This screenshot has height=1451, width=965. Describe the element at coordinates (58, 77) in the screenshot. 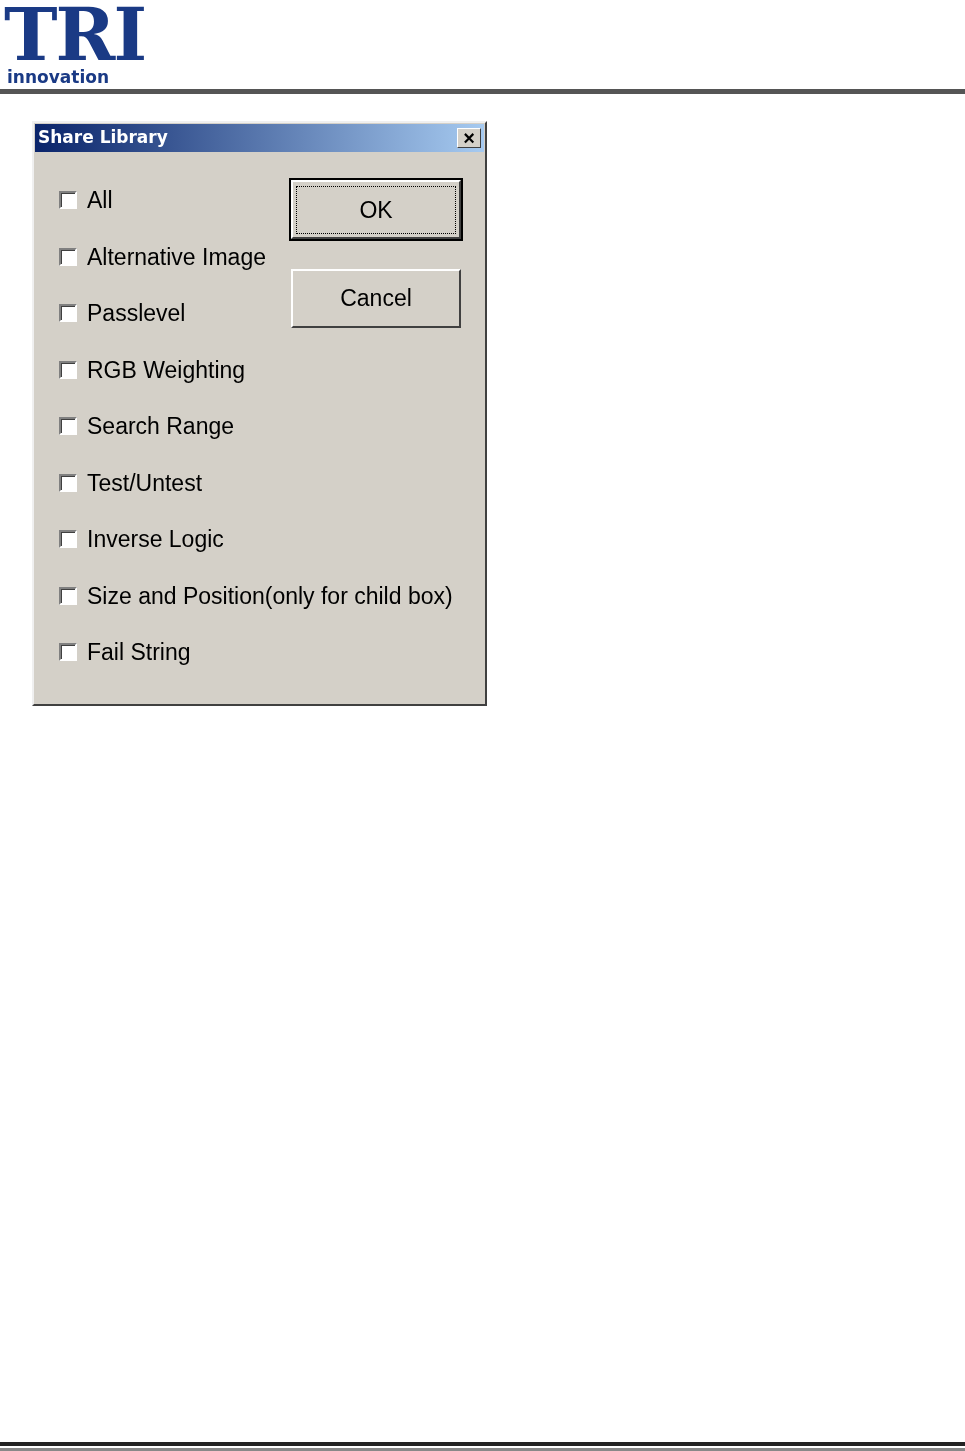

I see `logo-tagline: innovation` at that location.